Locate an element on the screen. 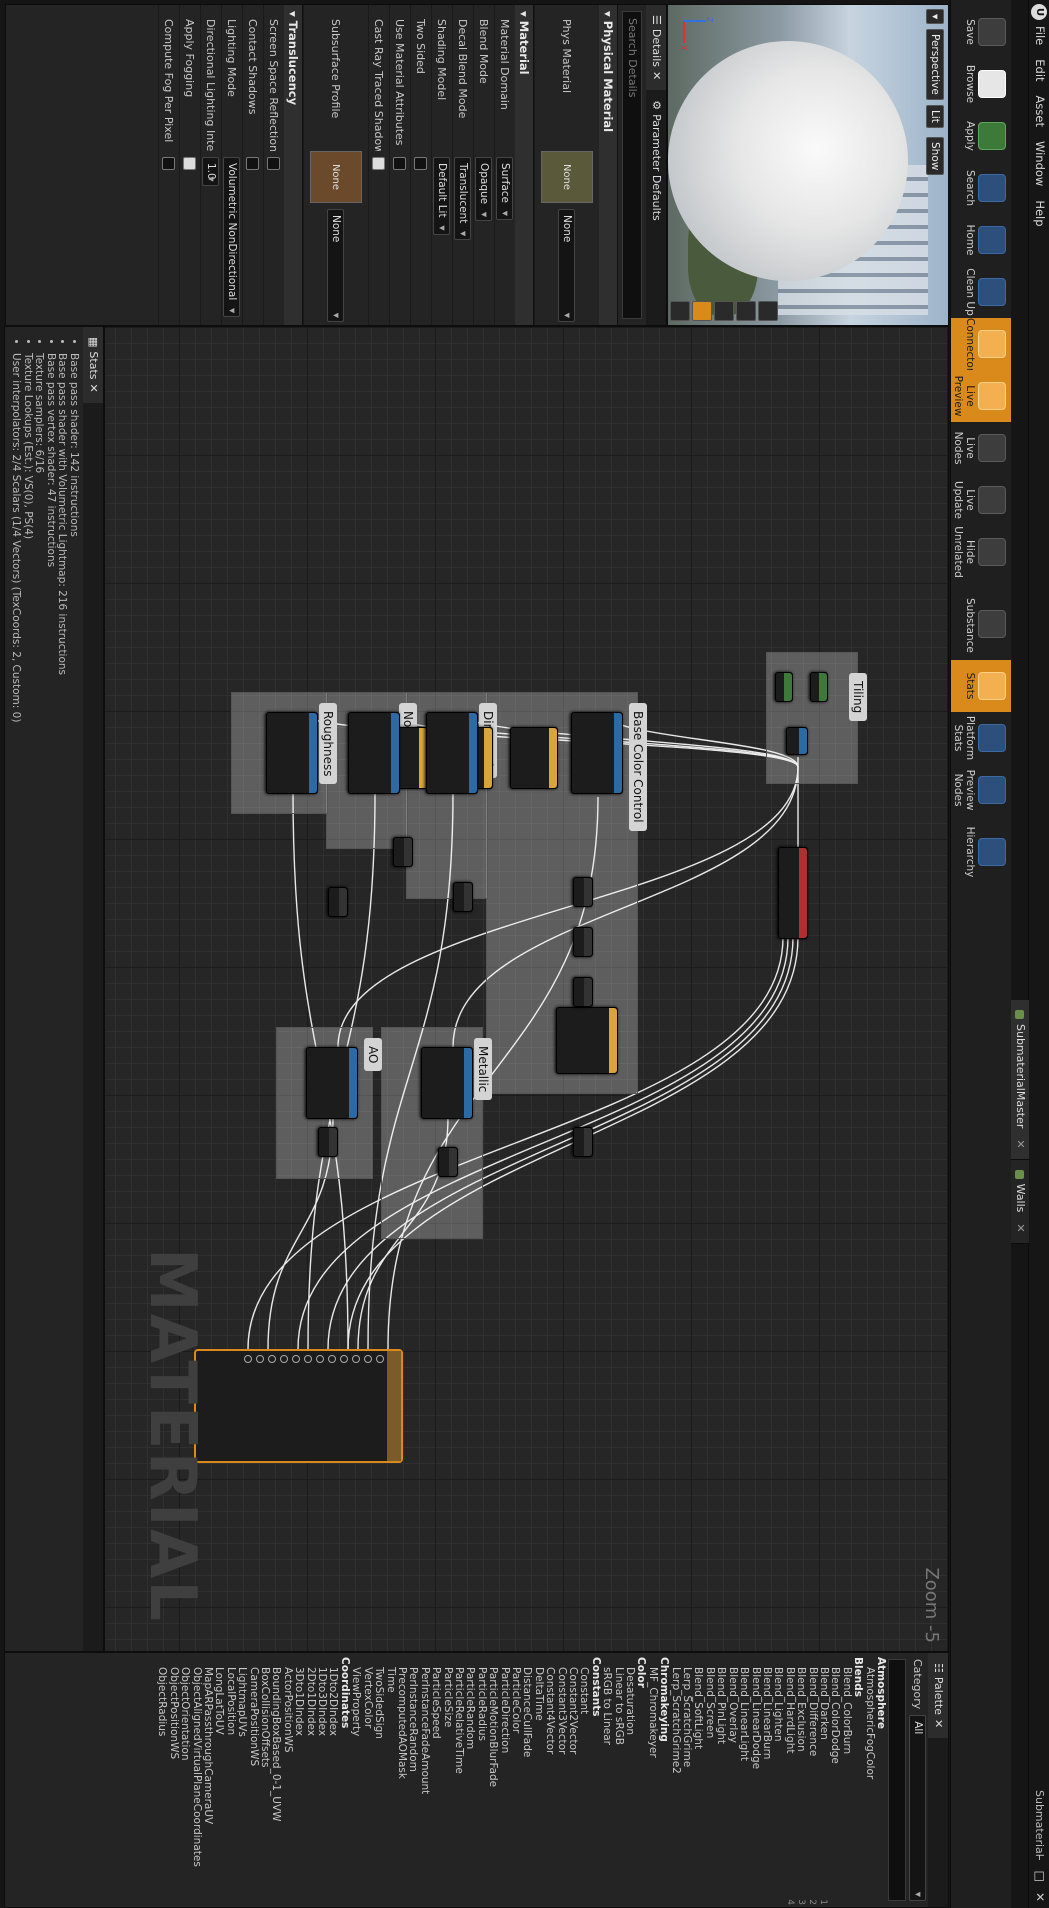 The image size is (1049, 1908). palette-item: Blend_ColorDodge is located at coordinates (835, 1780).